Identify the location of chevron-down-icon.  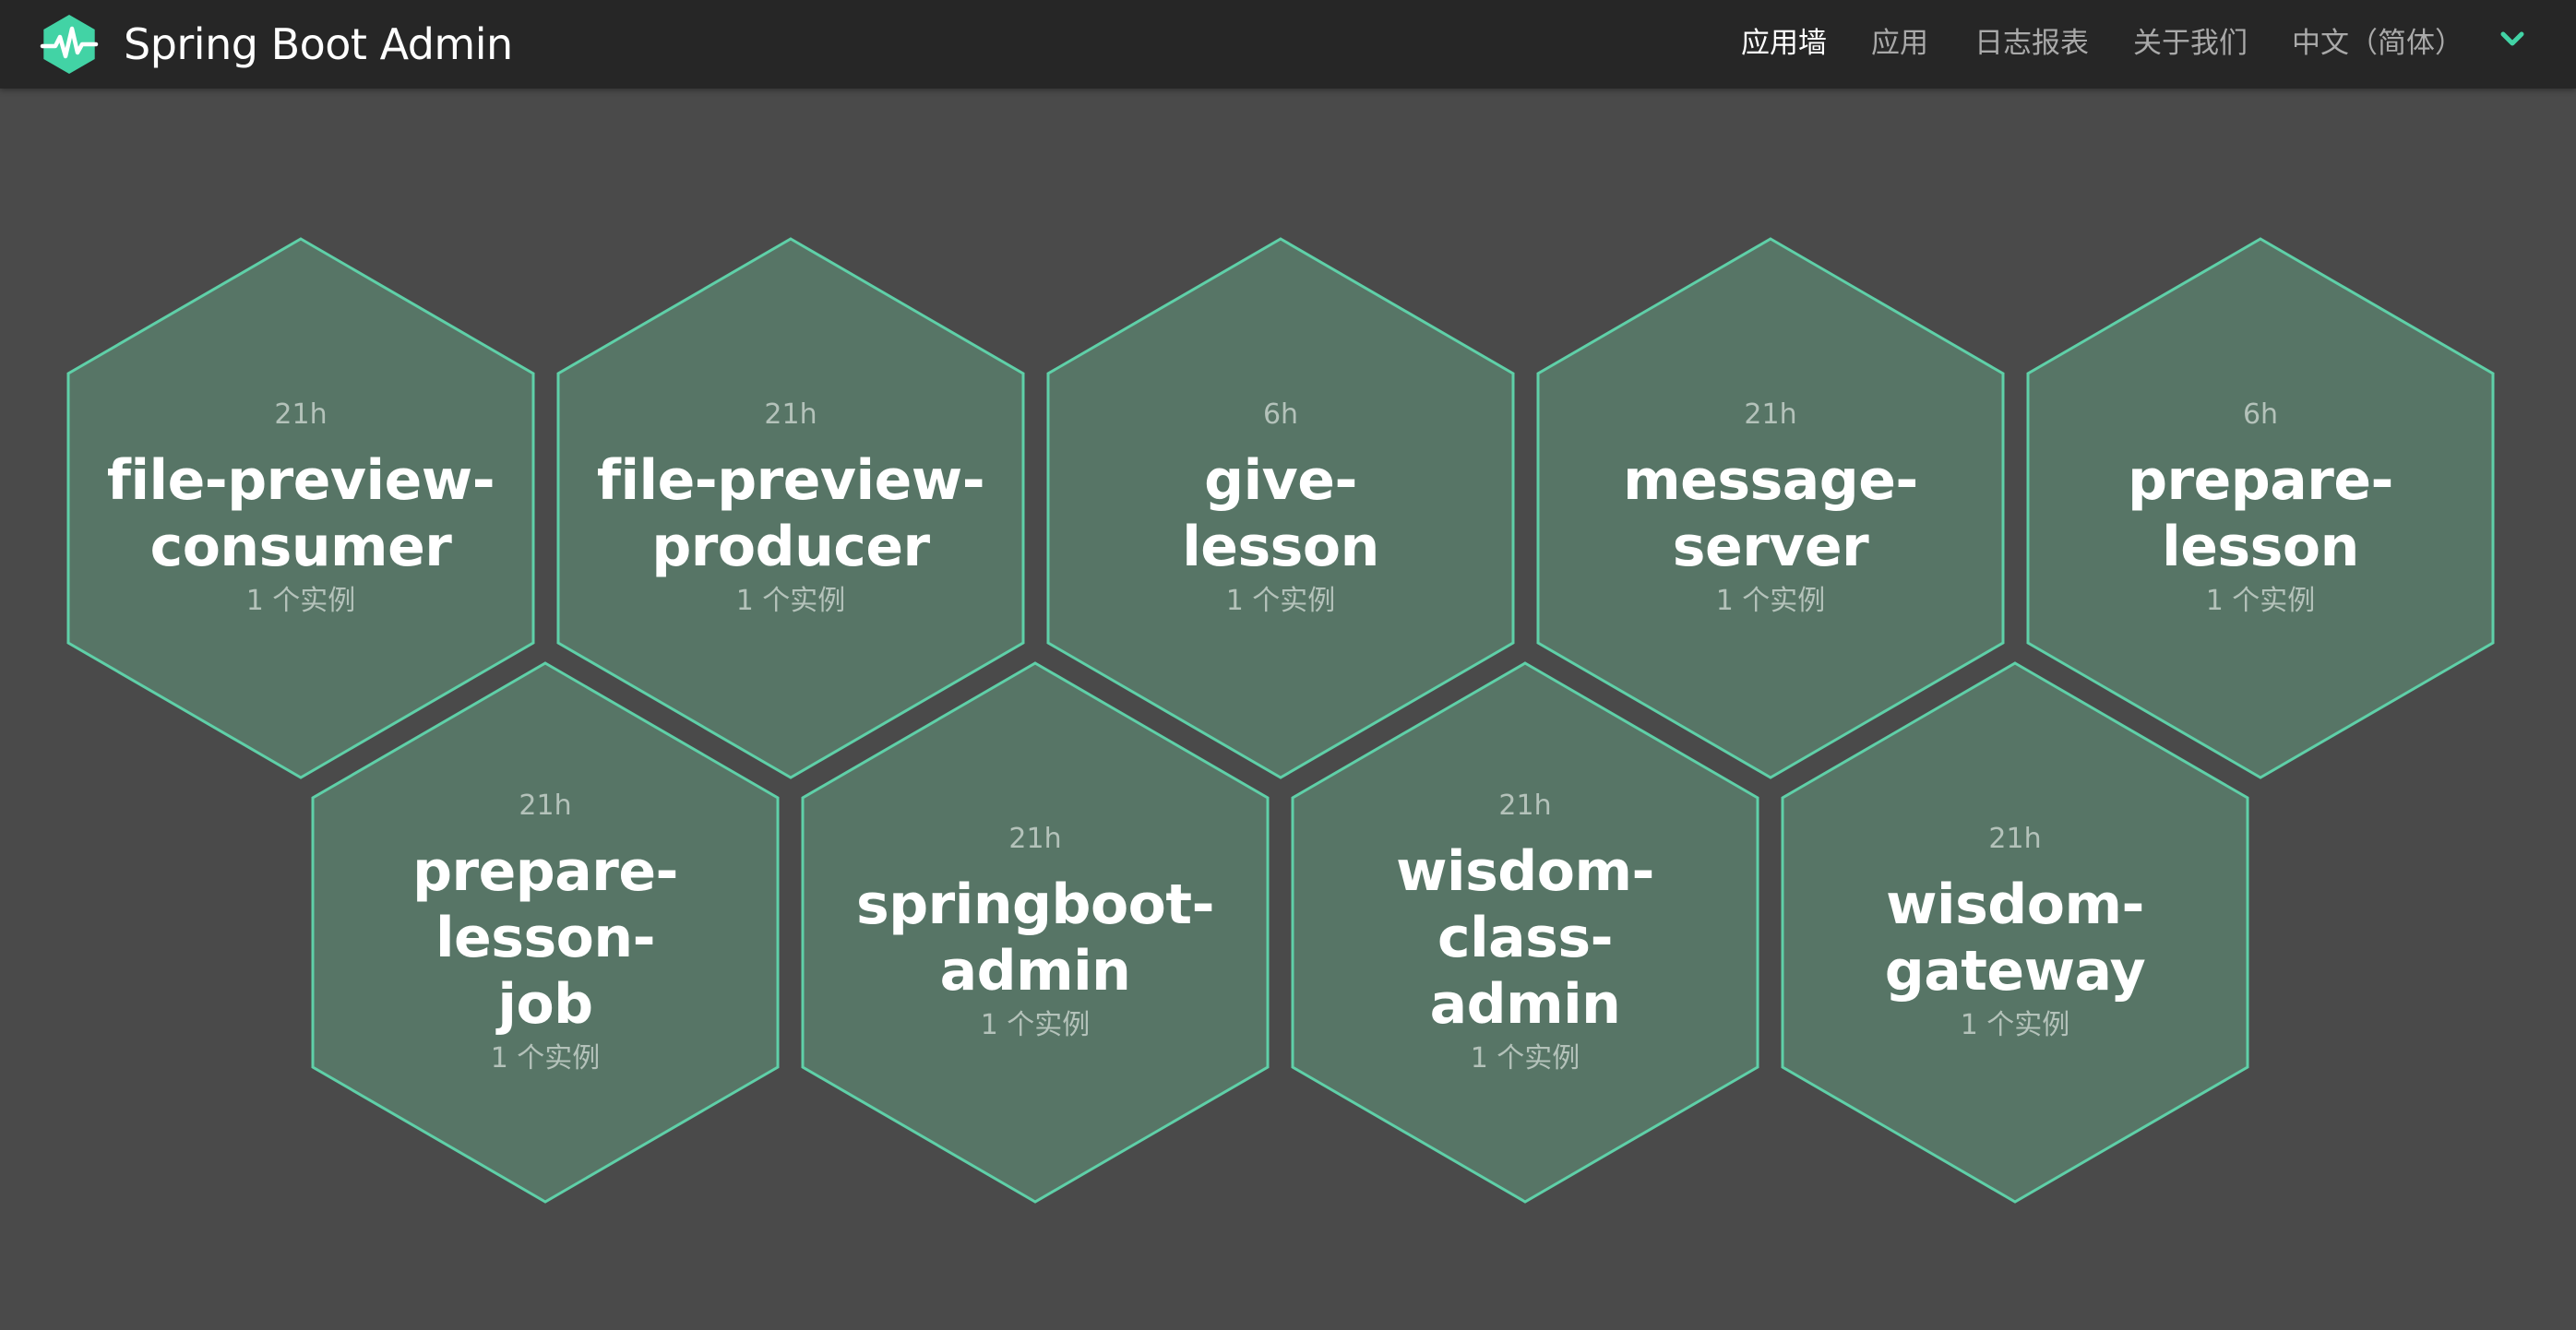
(2512, 38).